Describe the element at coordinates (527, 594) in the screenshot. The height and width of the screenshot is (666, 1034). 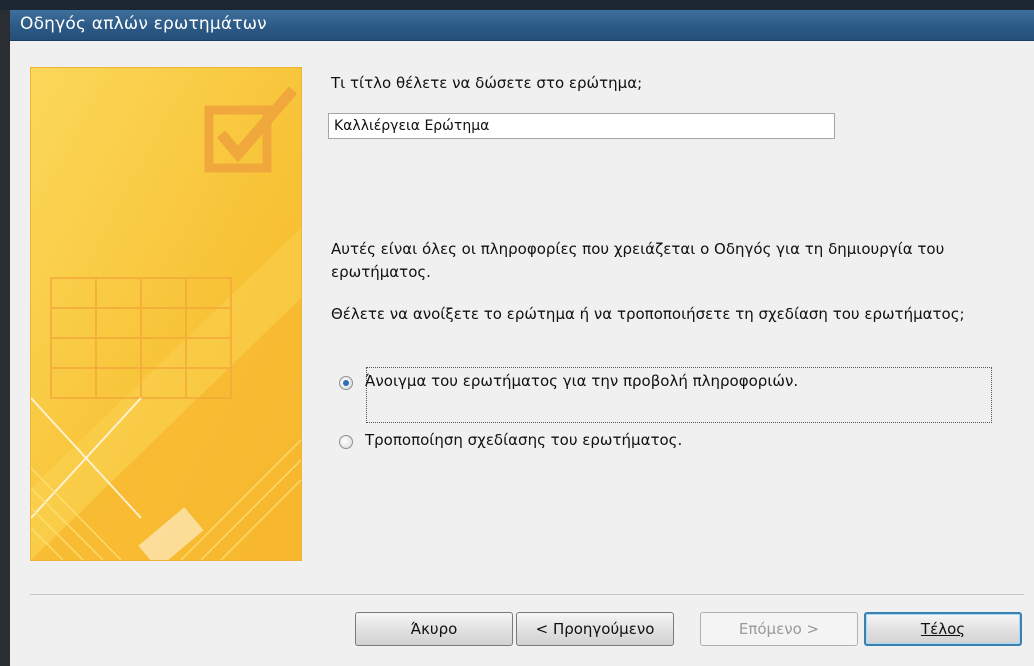
I see `button-separator` at that location.